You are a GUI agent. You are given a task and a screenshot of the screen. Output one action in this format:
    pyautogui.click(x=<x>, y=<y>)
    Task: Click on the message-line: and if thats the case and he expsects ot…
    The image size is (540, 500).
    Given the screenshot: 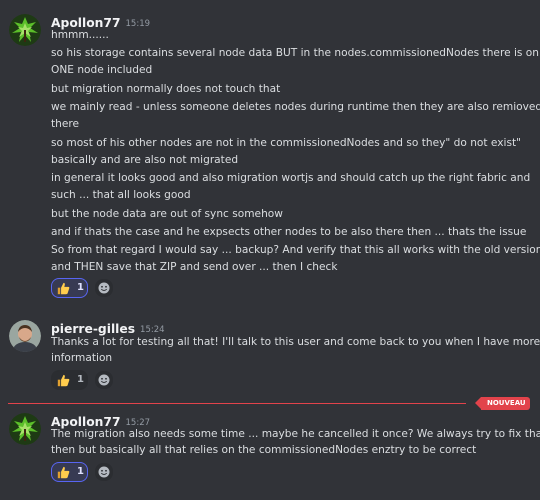 What is the action you would take?
    pyautogui.click(x=289, y=232)
    